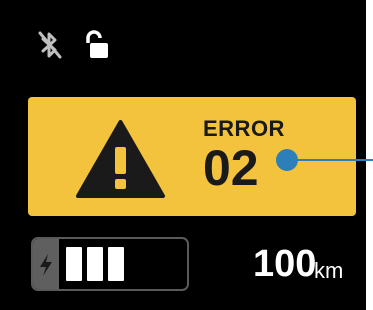 This screenshot has width=373, height=310. Describe the element at coordinates (330, 160) in the screenshot. I see `callout-line` at that location.